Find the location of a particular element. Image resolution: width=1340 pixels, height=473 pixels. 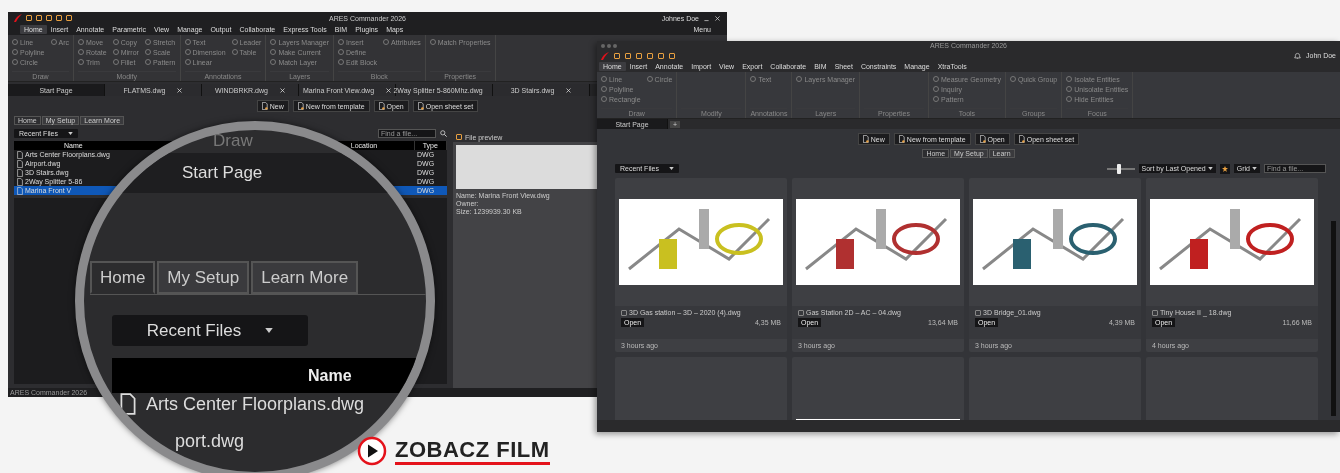

preview-icon is located at coordinates (459, 137).